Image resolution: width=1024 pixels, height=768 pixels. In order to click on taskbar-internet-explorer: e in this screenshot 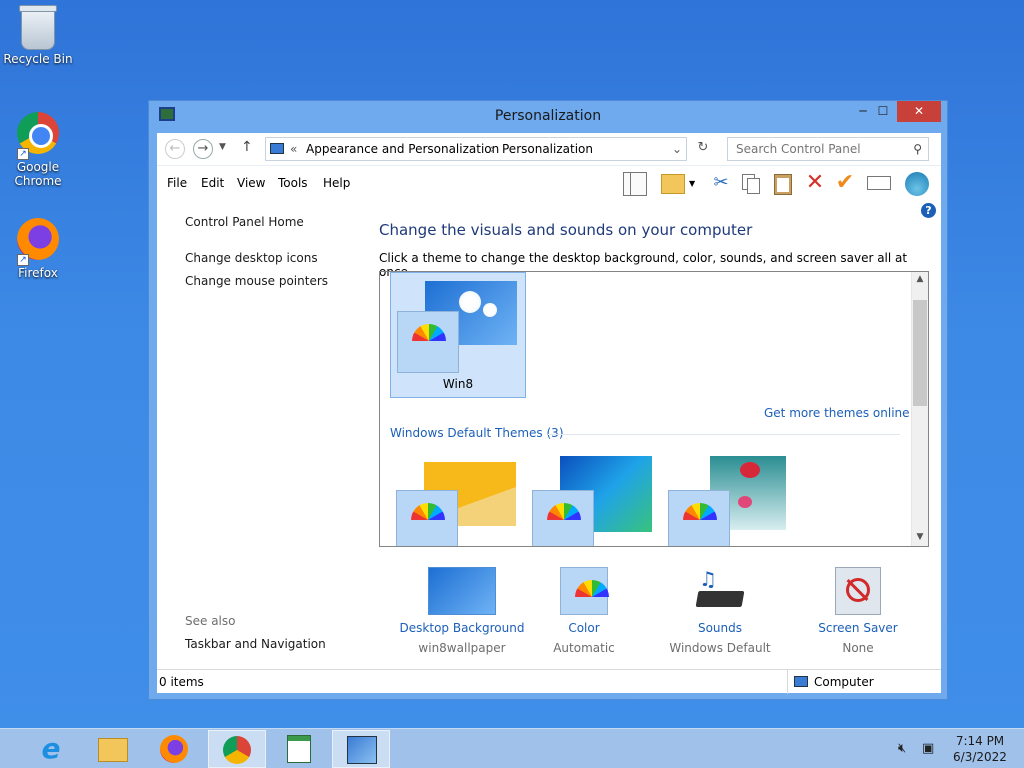, I will do `click(51, 749)`.